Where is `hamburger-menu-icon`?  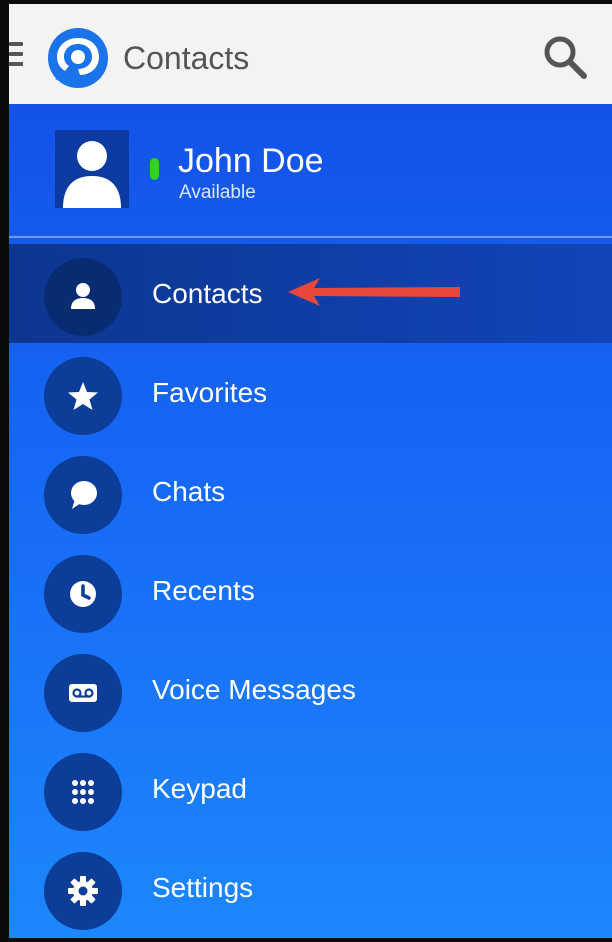 hamburger-menu-icon is located at coordinates (16, 59).